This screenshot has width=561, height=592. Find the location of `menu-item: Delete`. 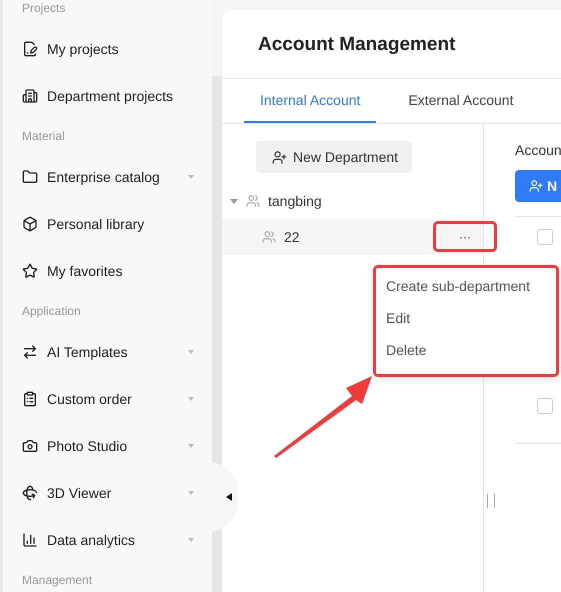

menu-item: Delete is located at coordinates (466, 350).